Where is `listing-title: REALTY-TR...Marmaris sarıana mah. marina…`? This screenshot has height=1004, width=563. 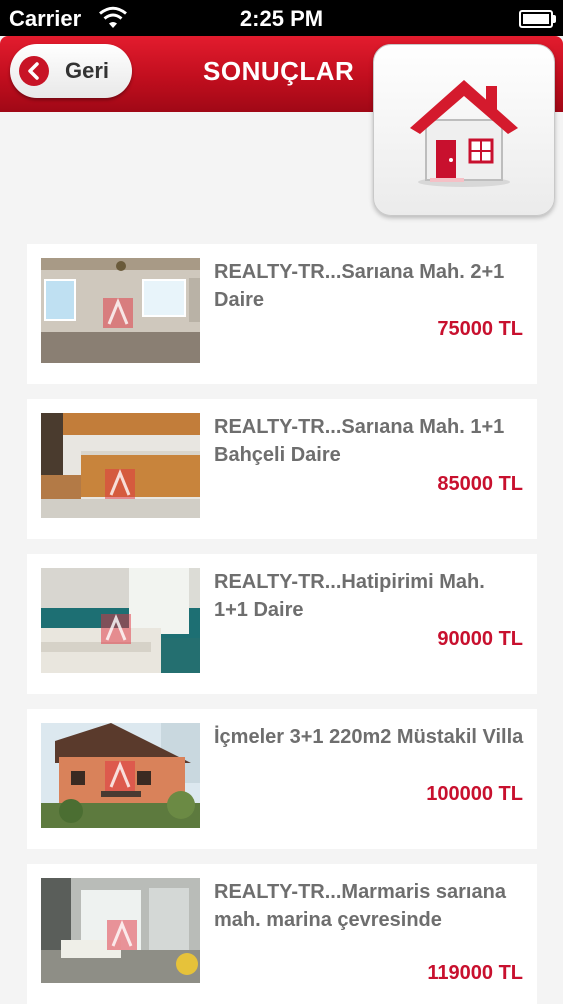
listing-title: REALTY-TR...Marmaris sarıana mah. marina… is located at coordinates (360, 906).